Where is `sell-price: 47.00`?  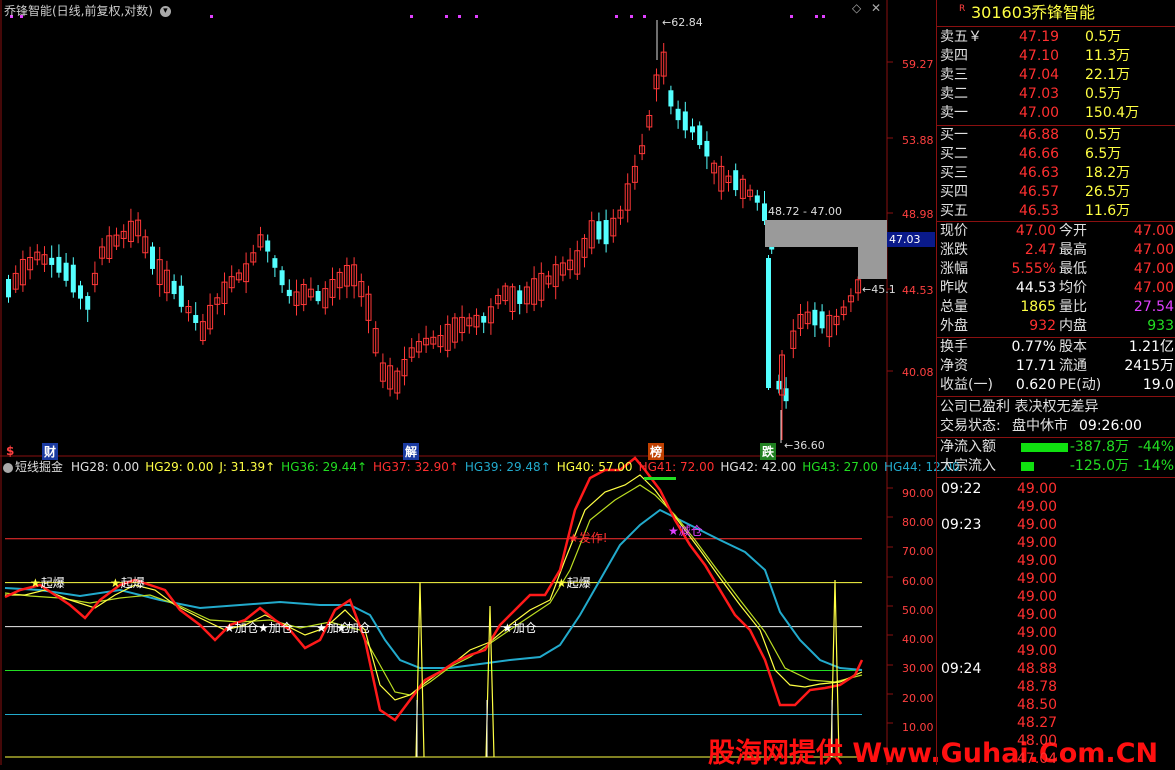
sell-price: 47.00 is located at coordinates (1039, 113).